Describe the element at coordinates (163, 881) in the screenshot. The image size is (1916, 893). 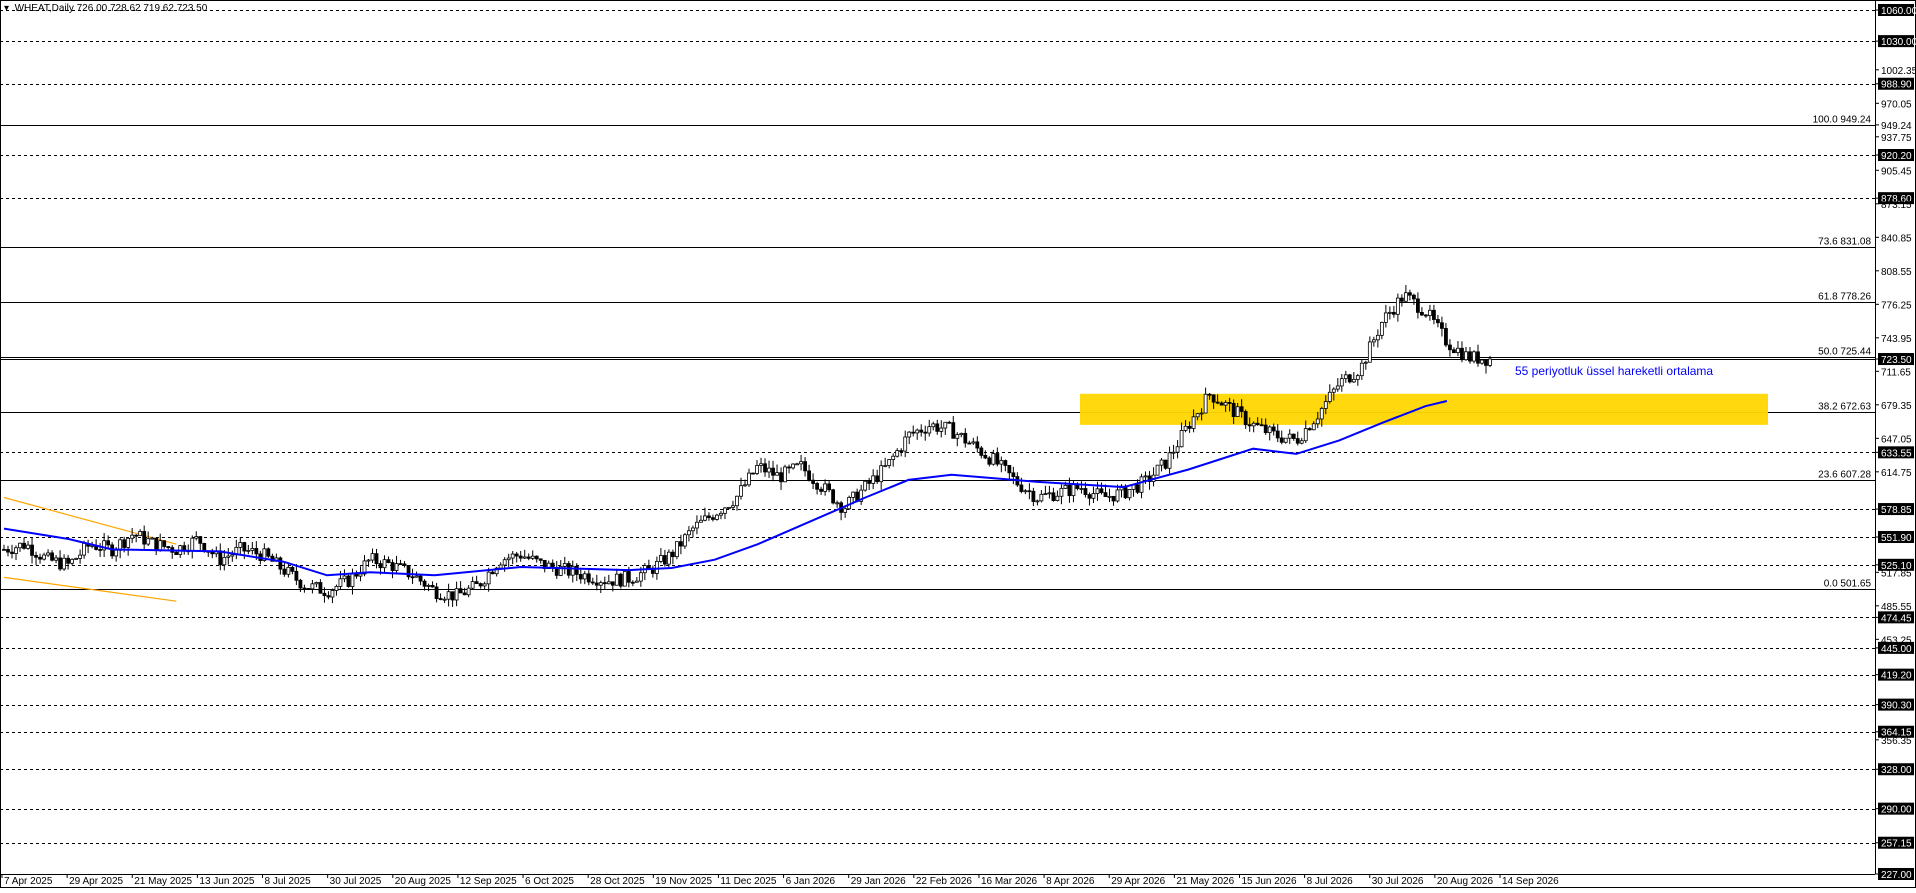
I see `x-tick-label: 21 May 2025` at that location.